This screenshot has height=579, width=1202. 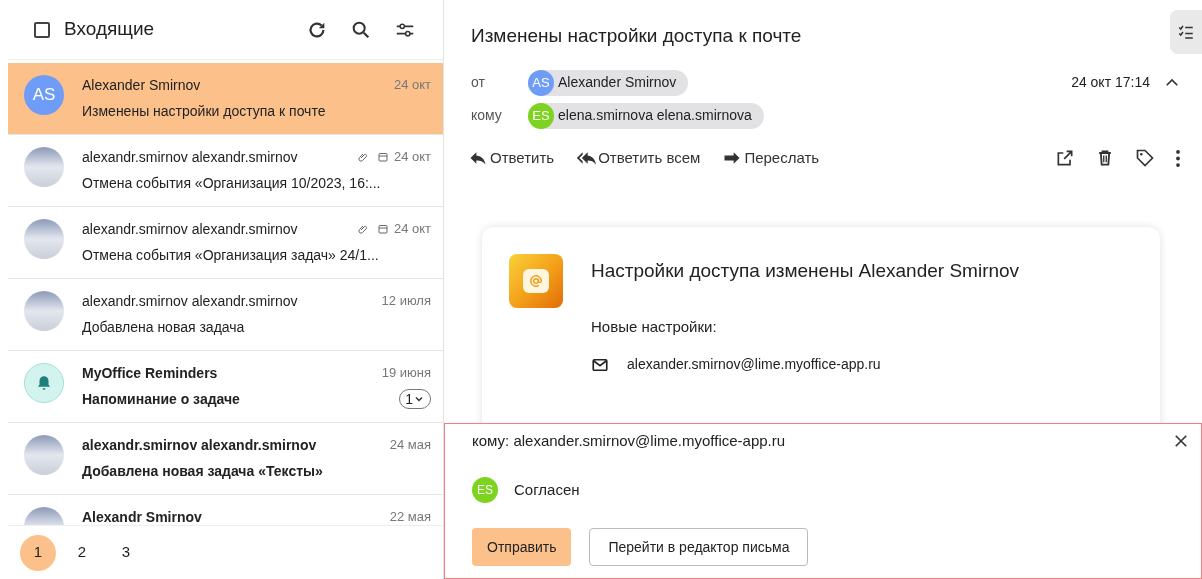 What do you see at coordinates (511, 158) in the screenshot?
I see `reply-button: Ответить` at bounding box center [511, 158].